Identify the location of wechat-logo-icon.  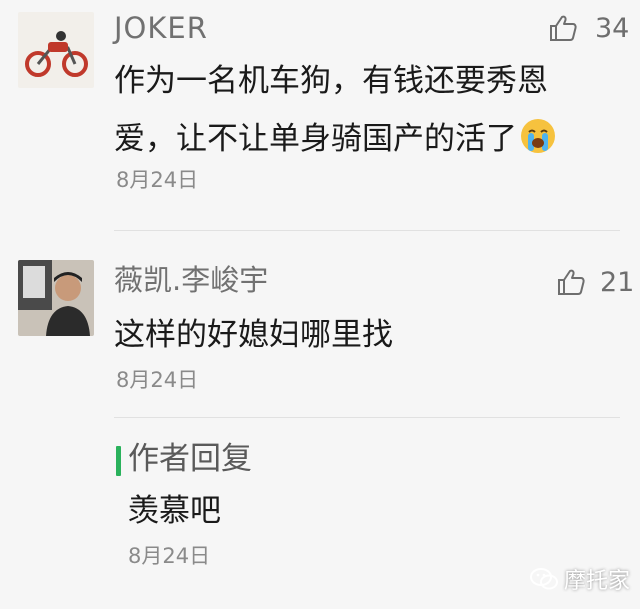
(544, 579).